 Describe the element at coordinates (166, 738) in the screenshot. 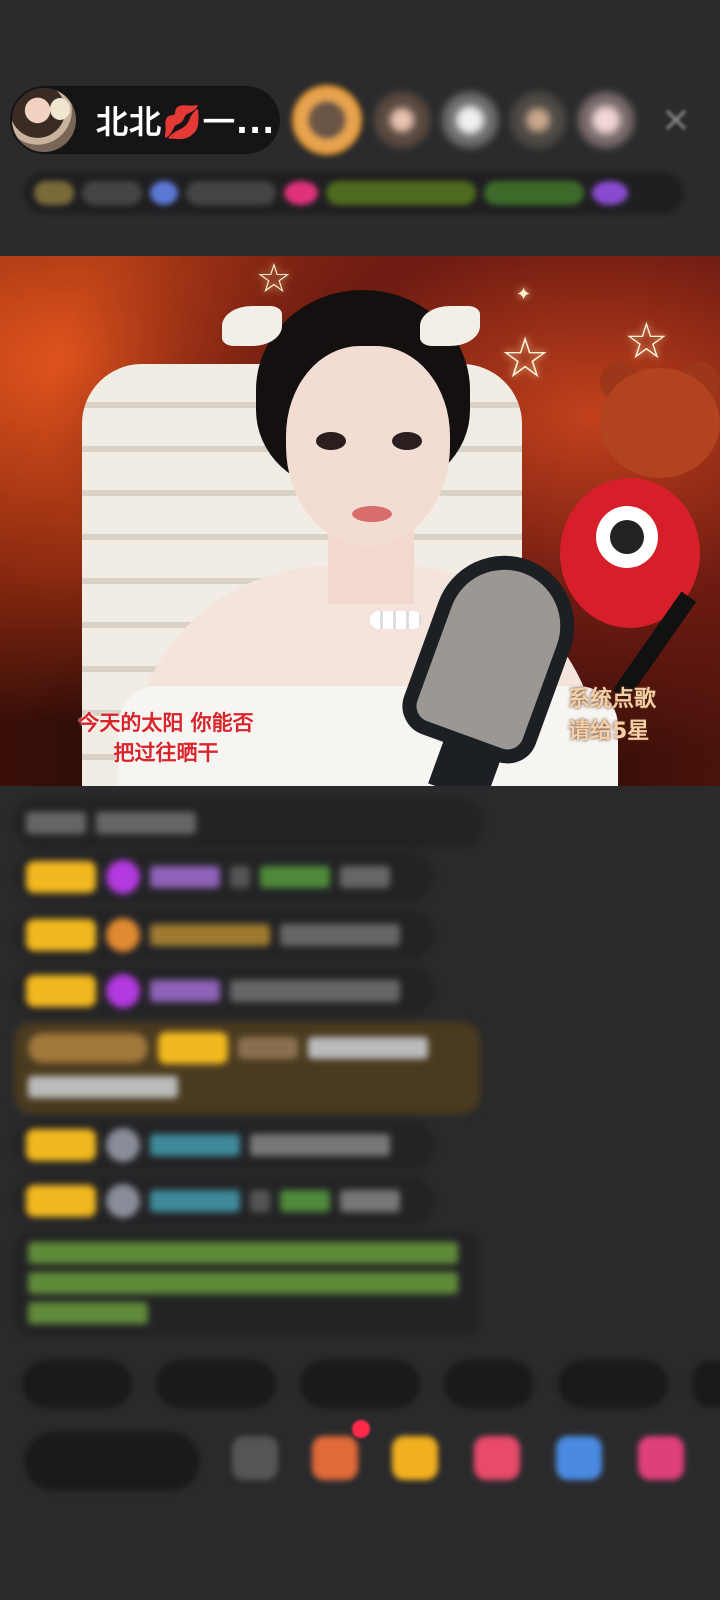

I see `lyrics-overlay: 今天的太阳 你能否 把过往晒干` at that location.